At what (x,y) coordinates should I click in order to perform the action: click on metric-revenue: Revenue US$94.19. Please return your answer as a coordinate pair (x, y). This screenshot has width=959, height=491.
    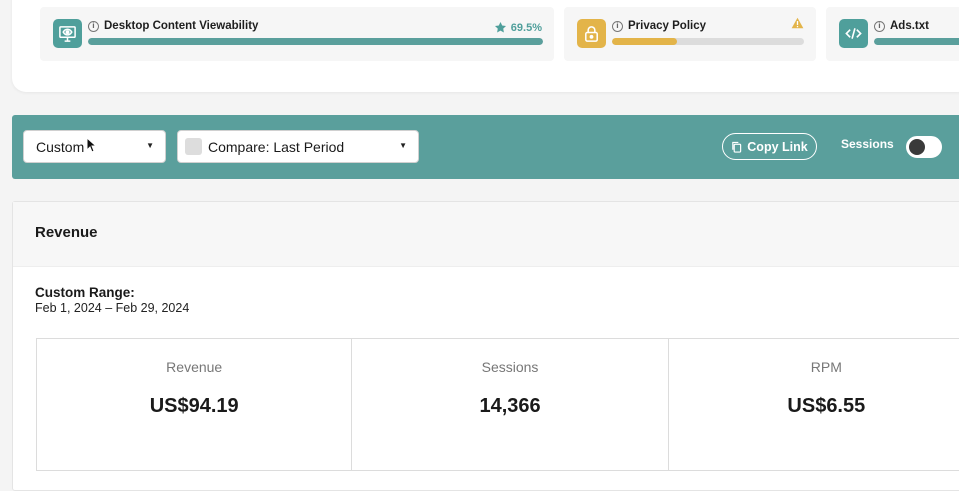
    Looking at the image, I should click on (195, 404).